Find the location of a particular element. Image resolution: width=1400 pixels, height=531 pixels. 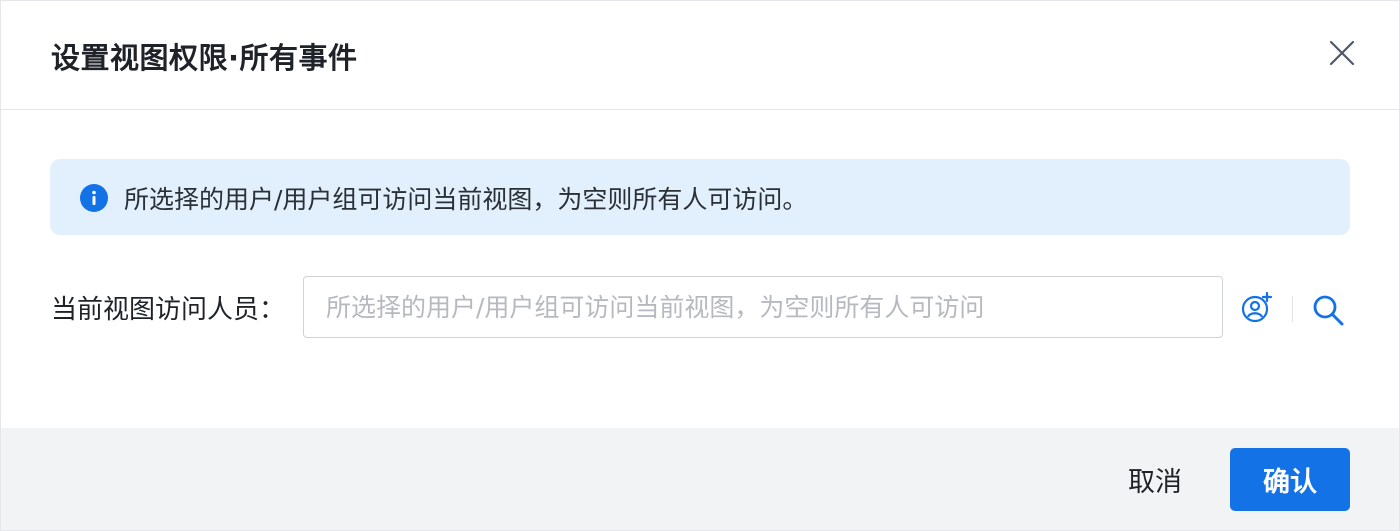

info-banner: 所选择的用户/用户组可访问当前视图，为空则所有人可访问。 is located at coordinates (700, 197).